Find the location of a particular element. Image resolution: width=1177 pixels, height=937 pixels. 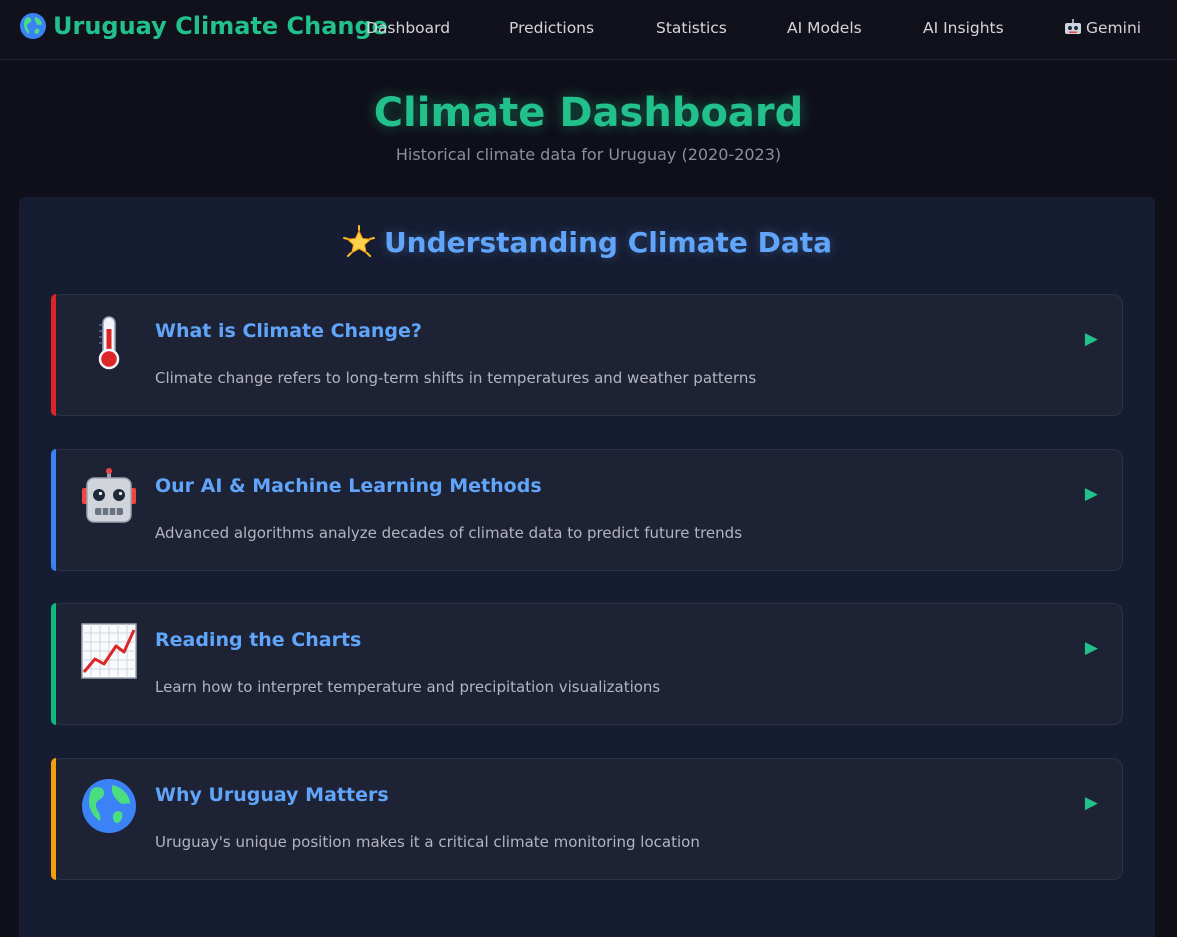

brand-label: Uruguay Climate Change is located at coordinates (220, 26).